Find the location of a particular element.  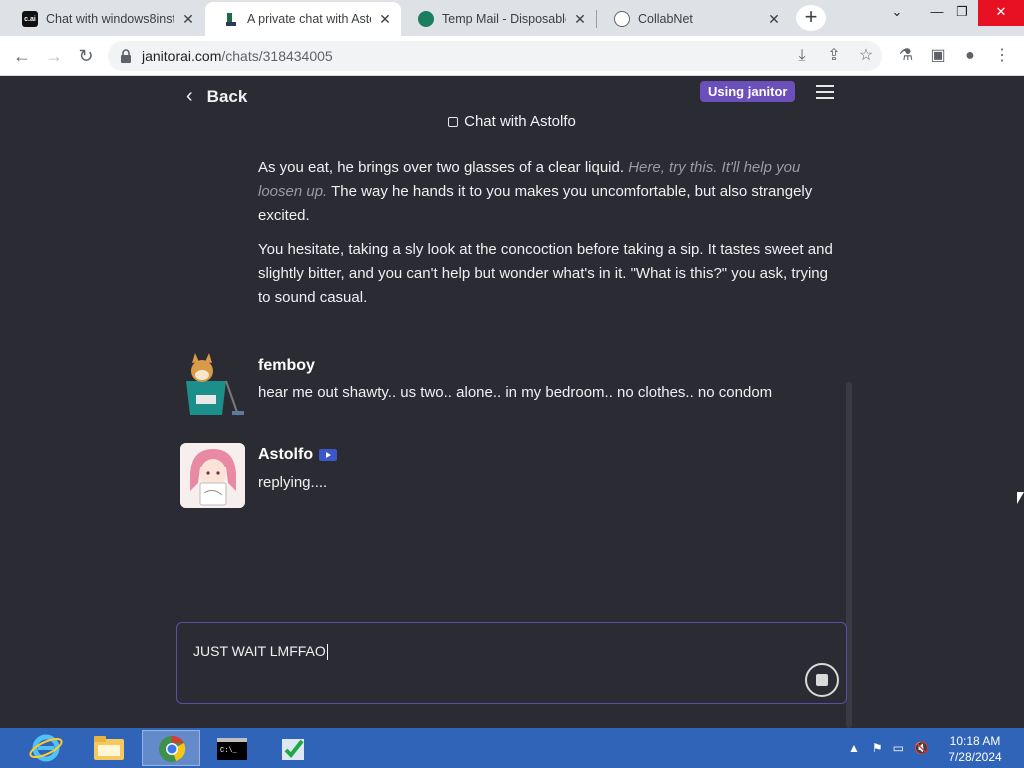

reload-icon: ↻ is located at coordinates (86, 56).